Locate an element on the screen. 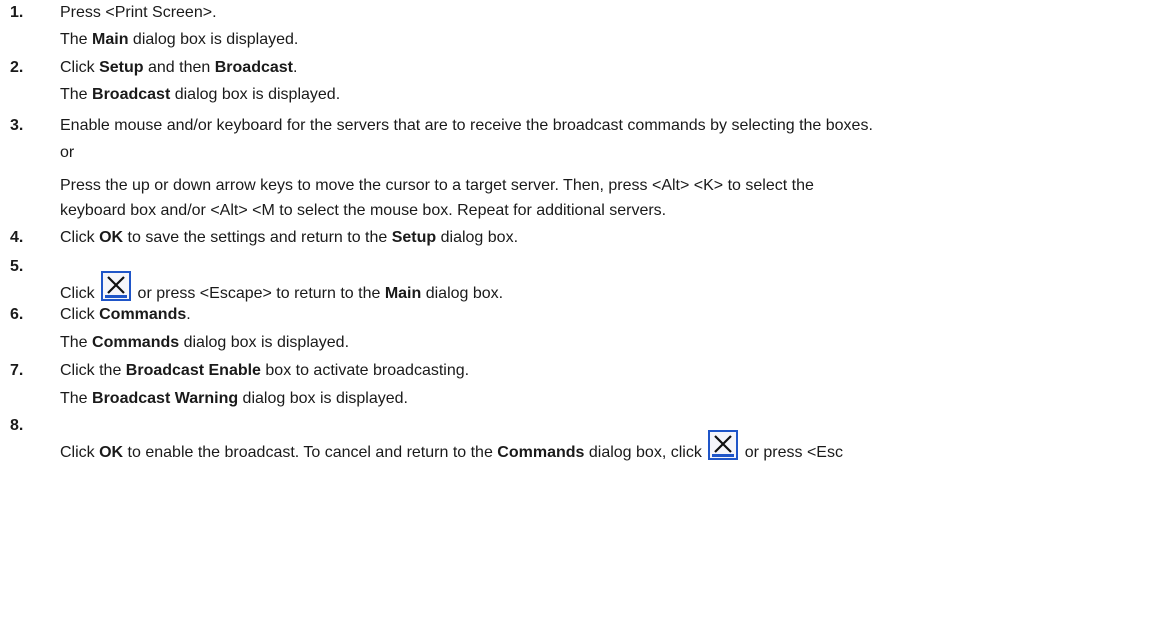 The height and width of the screenshot is (625, 1167). step-text: and then is located at coordinates (179, 67).